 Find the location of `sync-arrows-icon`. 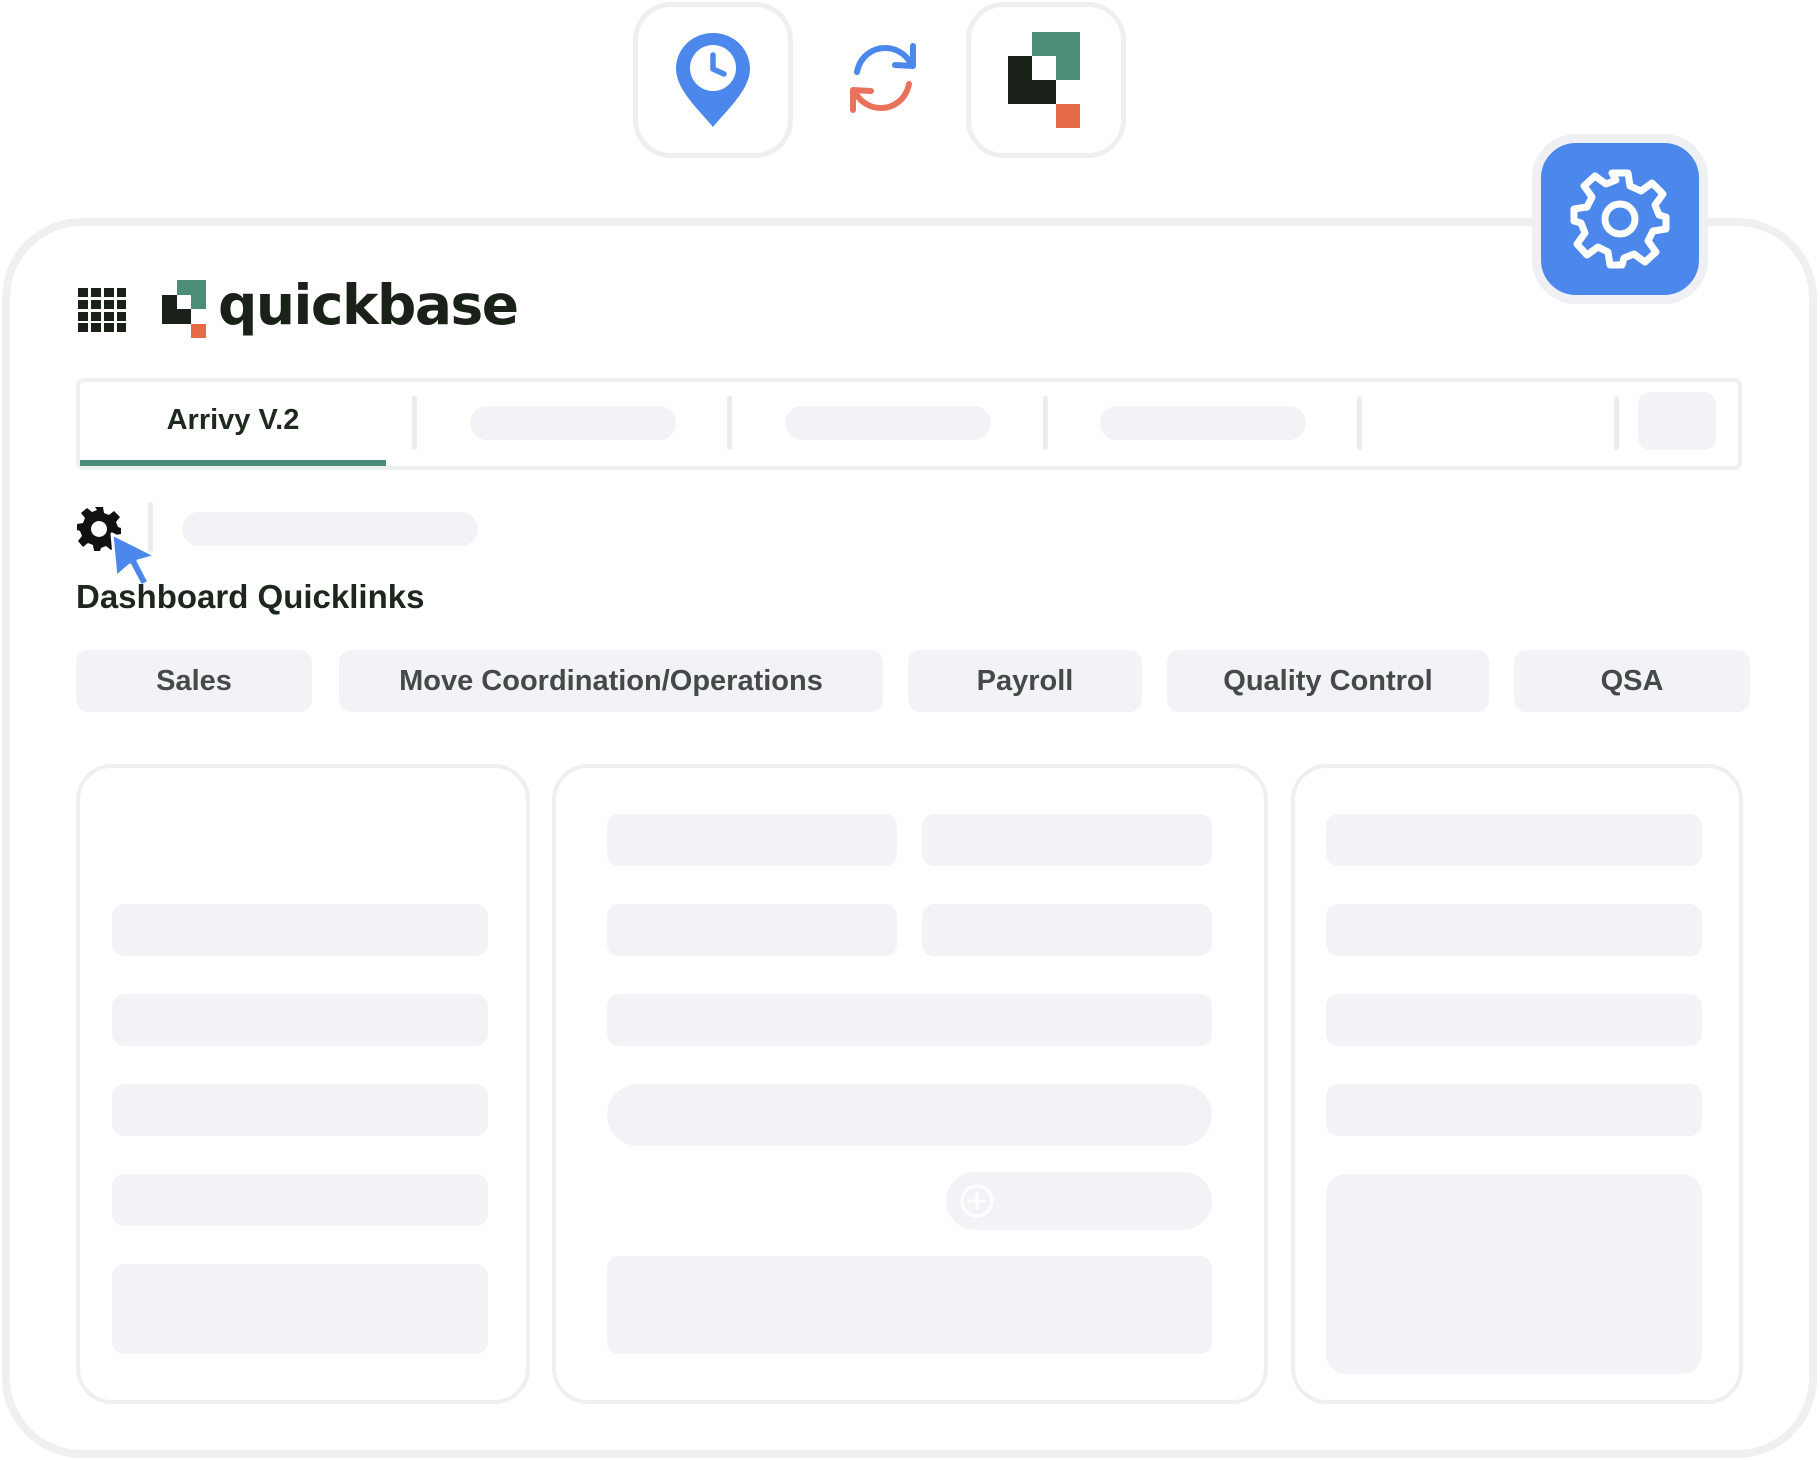

sync-arrows-icon is located at coordinates (883, 78).